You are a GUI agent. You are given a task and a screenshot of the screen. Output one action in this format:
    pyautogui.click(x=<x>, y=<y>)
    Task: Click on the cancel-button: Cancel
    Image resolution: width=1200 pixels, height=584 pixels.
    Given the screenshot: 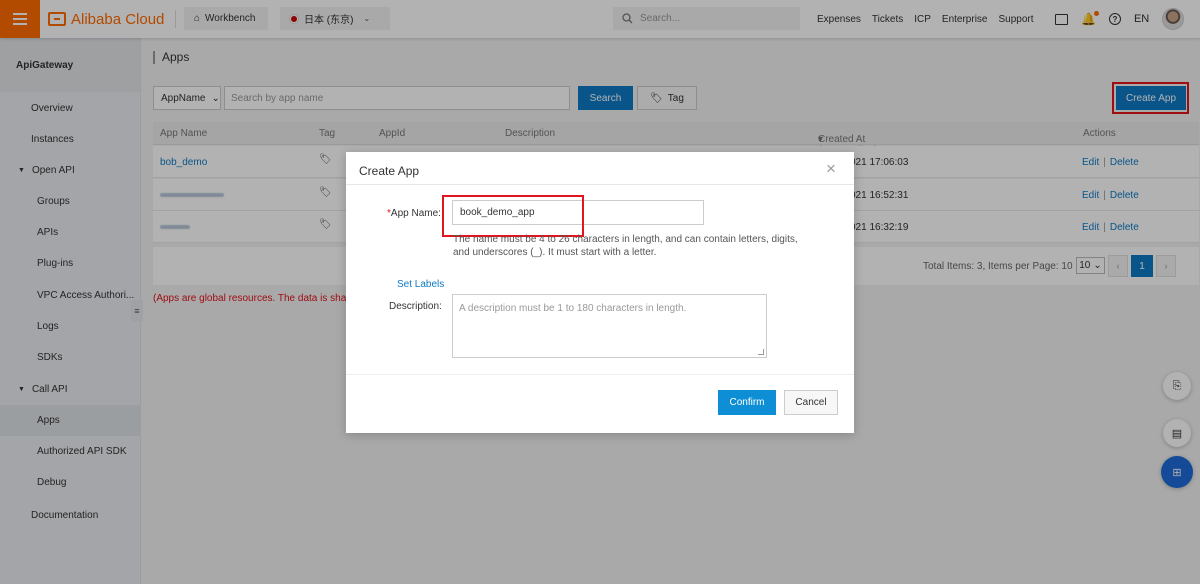 What is the action you would take?
    pyautogui.click(x=811, y=402)
    